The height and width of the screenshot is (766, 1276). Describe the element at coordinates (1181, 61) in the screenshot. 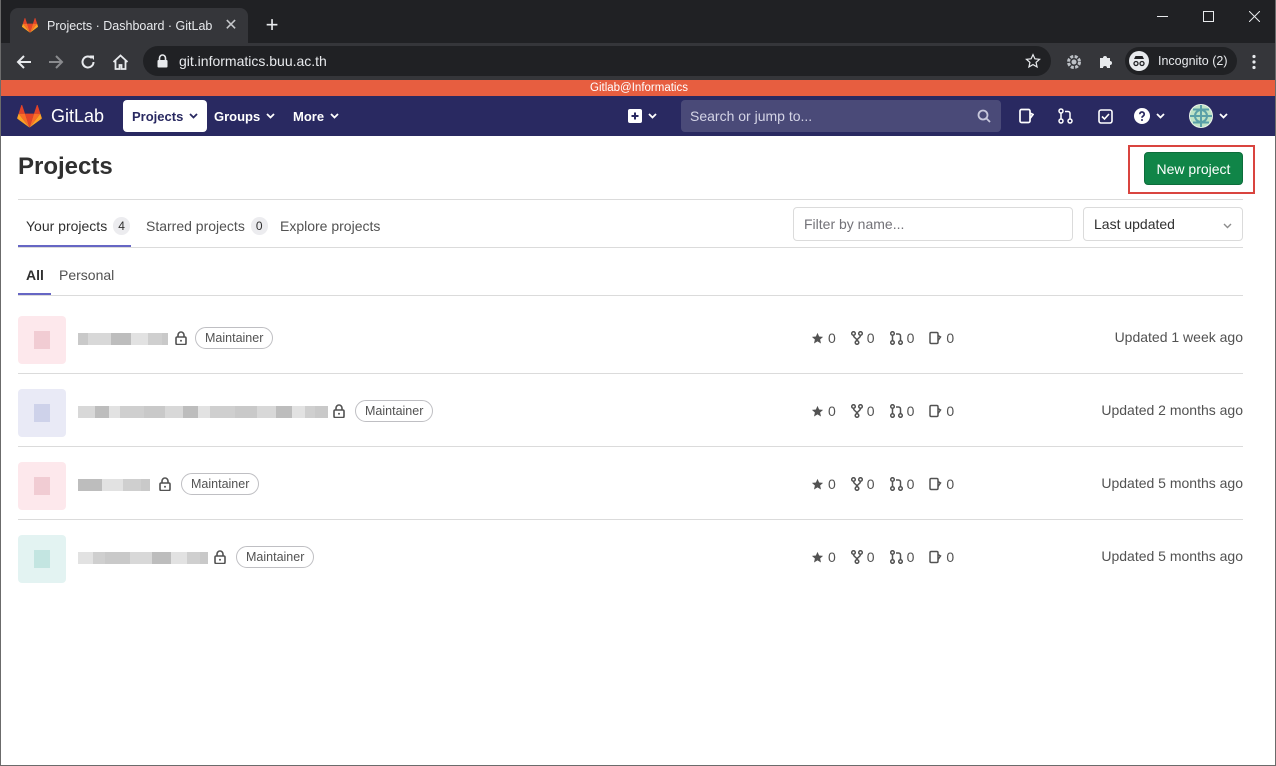

I see `incognito-indicator: Incognito (2)` at that location.